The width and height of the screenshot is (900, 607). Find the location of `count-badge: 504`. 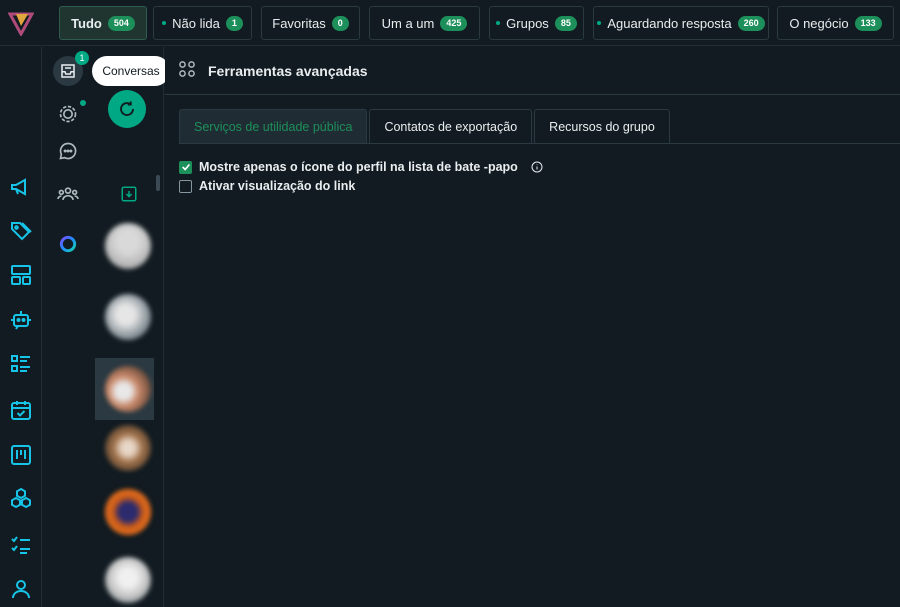

count-badge: 504 is located at coordinates (121, 23).